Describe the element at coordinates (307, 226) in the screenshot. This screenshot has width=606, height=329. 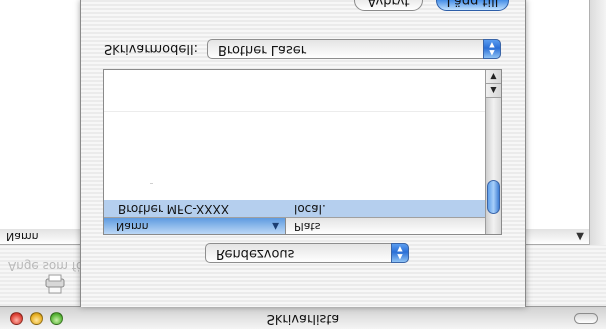
I see `column-header-location-label: Plats` at that location.